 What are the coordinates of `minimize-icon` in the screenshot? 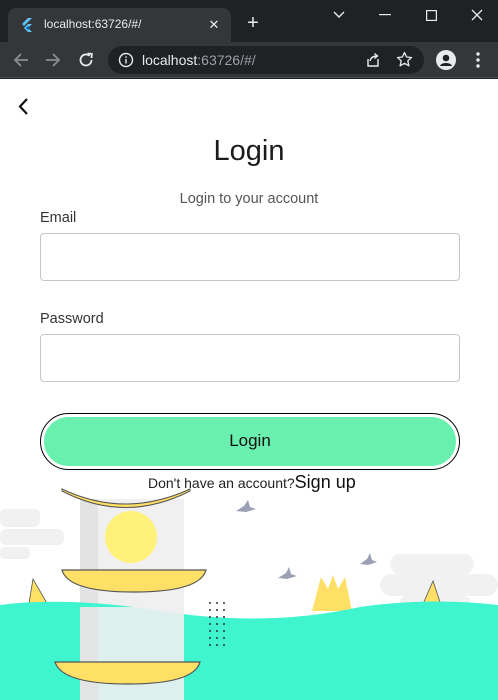 It's located at (385, 15).